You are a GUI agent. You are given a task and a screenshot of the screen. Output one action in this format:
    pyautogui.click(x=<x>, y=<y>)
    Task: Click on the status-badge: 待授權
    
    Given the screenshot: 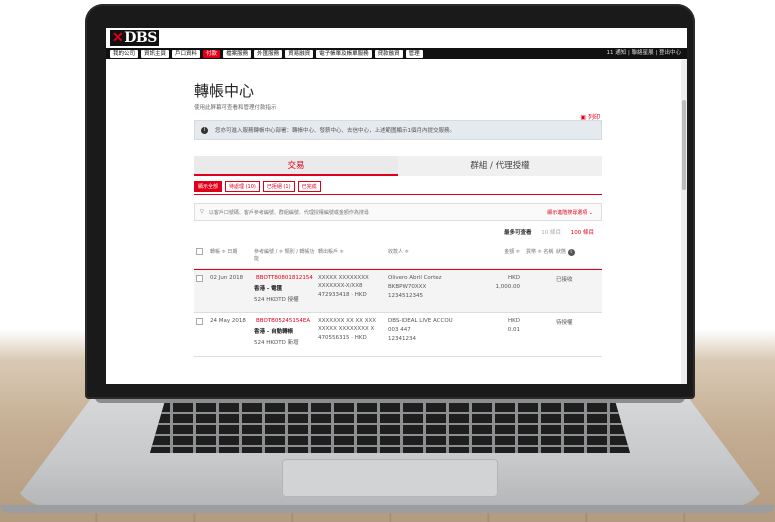 What is the action you would take?
    pyautogui.click(x=564, y=323)
    